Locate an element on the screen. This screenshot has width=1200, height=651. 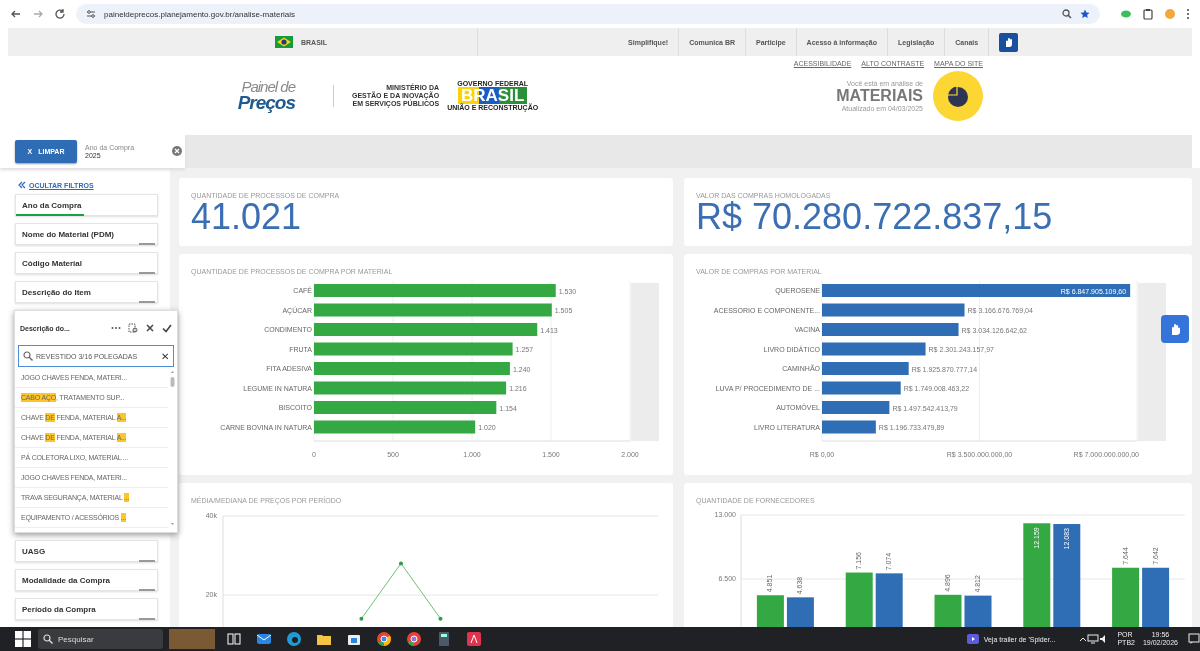
video-icon is located at coordinates (972, 639).